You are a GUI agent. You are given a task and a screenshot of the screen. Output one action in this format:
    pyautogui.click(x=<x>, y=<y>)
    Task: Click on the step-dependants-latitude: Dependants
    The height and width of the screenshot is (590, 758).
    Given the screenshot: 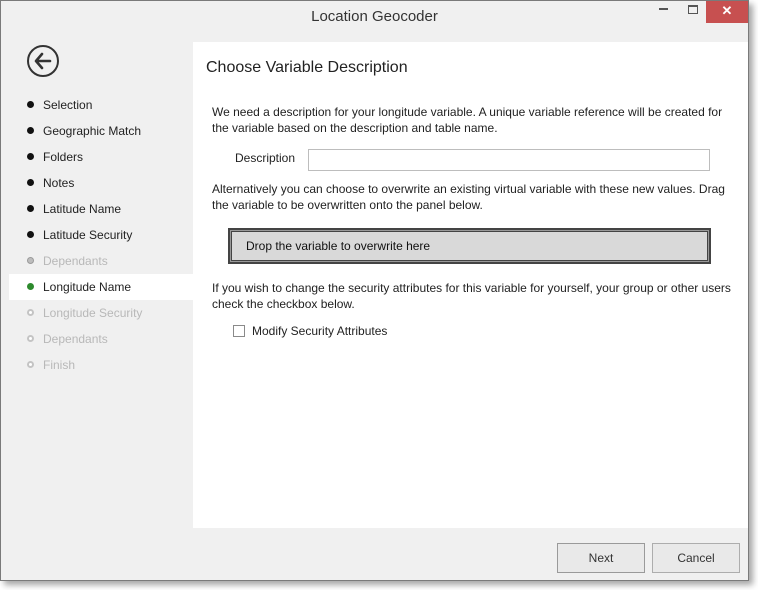 What is the action you would take?
    pyautogui.click(x=101, y=261)
    